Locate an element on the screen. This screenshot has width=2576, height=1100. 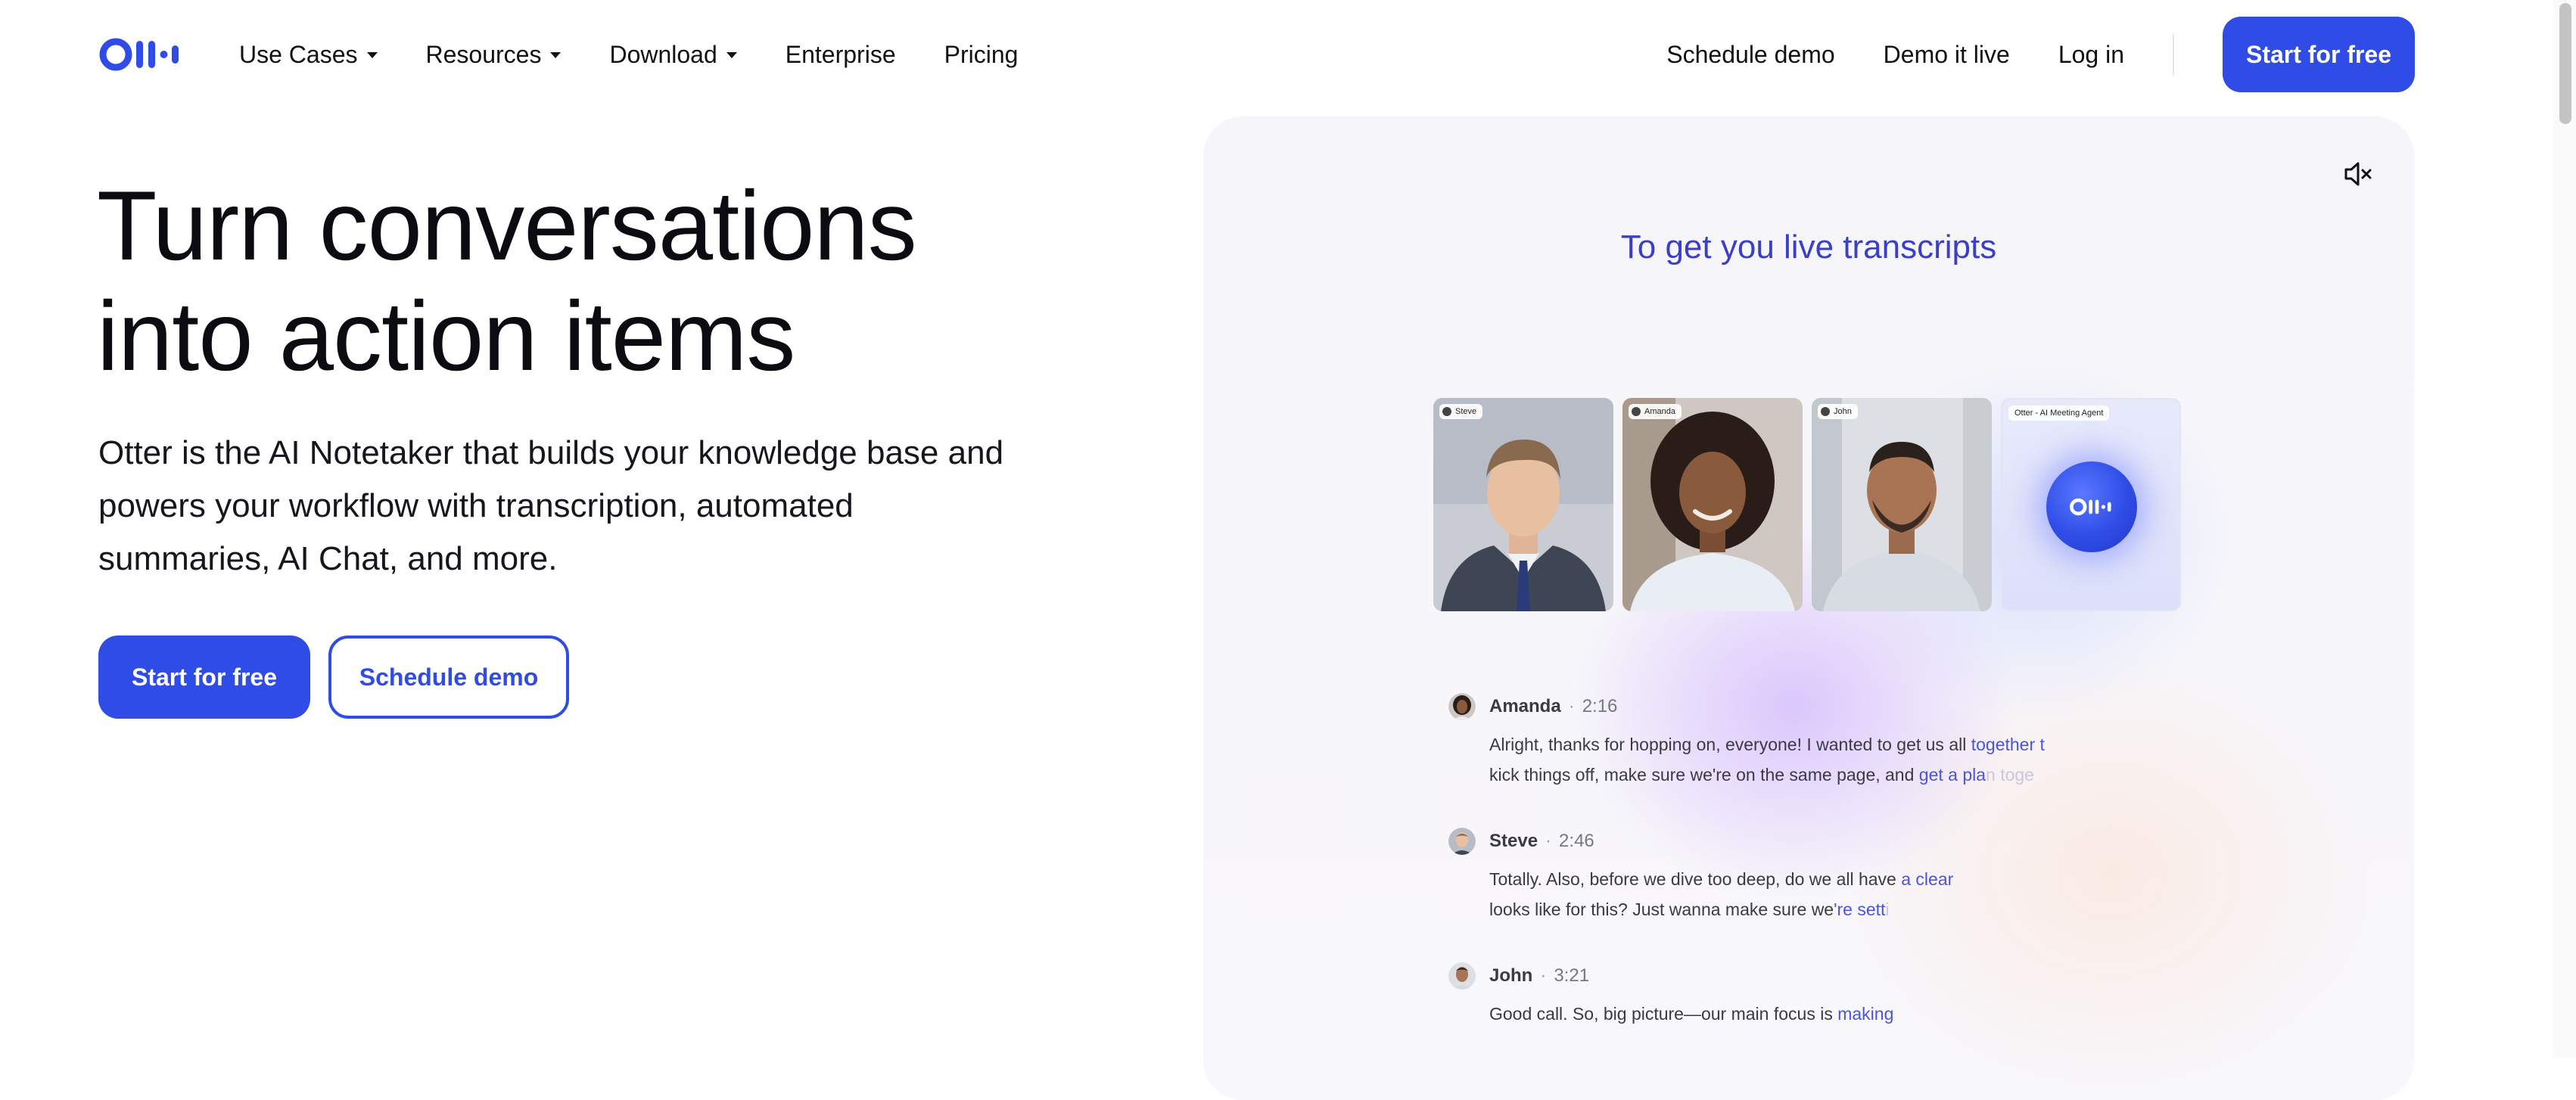
demo-caption: To get you live transcripts is located at coordinates (1809, 247).